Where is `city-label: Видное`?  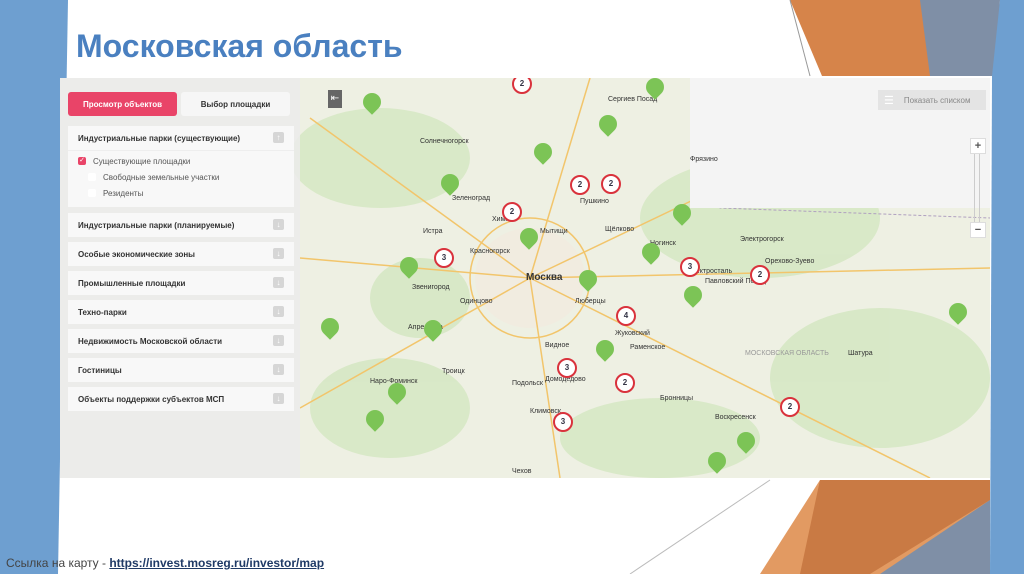 city-label: Видное is located at coordinates (557, 345).